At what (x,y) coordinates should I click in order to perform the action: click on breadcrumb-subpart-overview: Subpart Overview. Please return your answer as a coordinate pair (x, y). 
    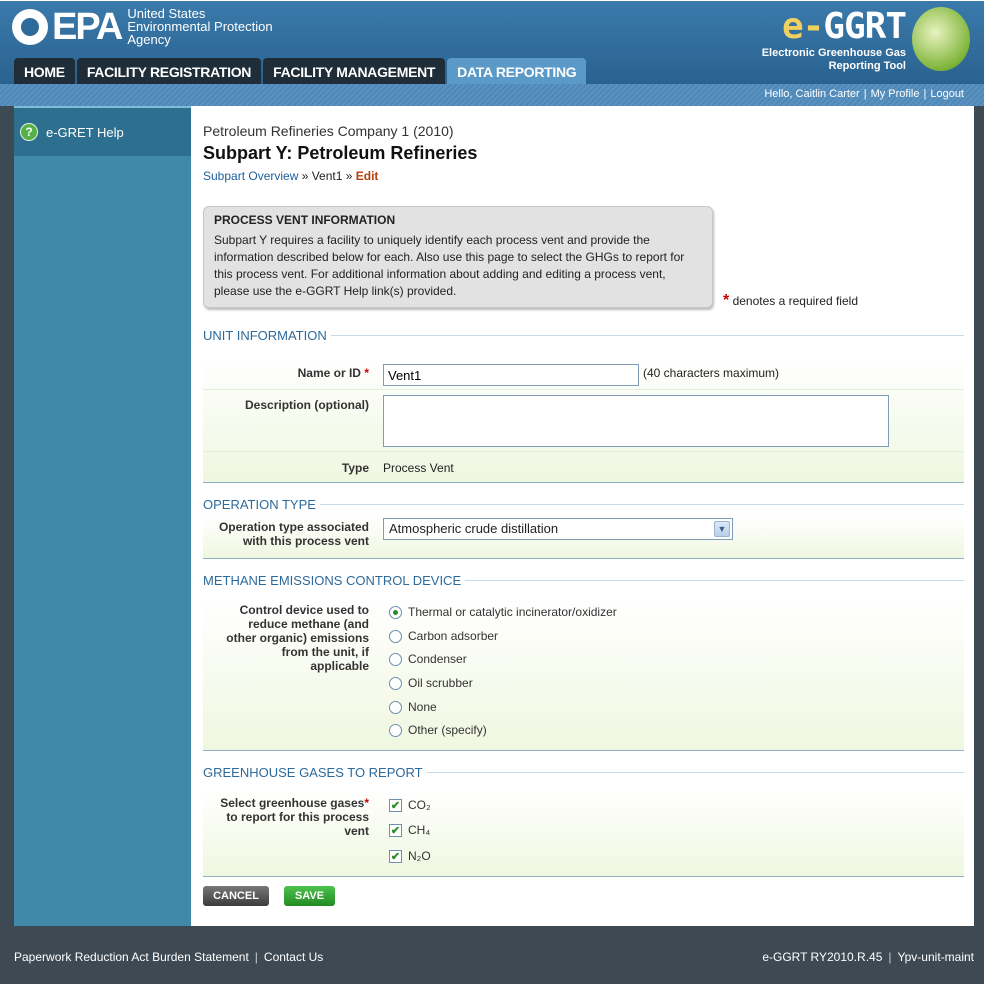
    Looking at the image, I should click on (250, 176).